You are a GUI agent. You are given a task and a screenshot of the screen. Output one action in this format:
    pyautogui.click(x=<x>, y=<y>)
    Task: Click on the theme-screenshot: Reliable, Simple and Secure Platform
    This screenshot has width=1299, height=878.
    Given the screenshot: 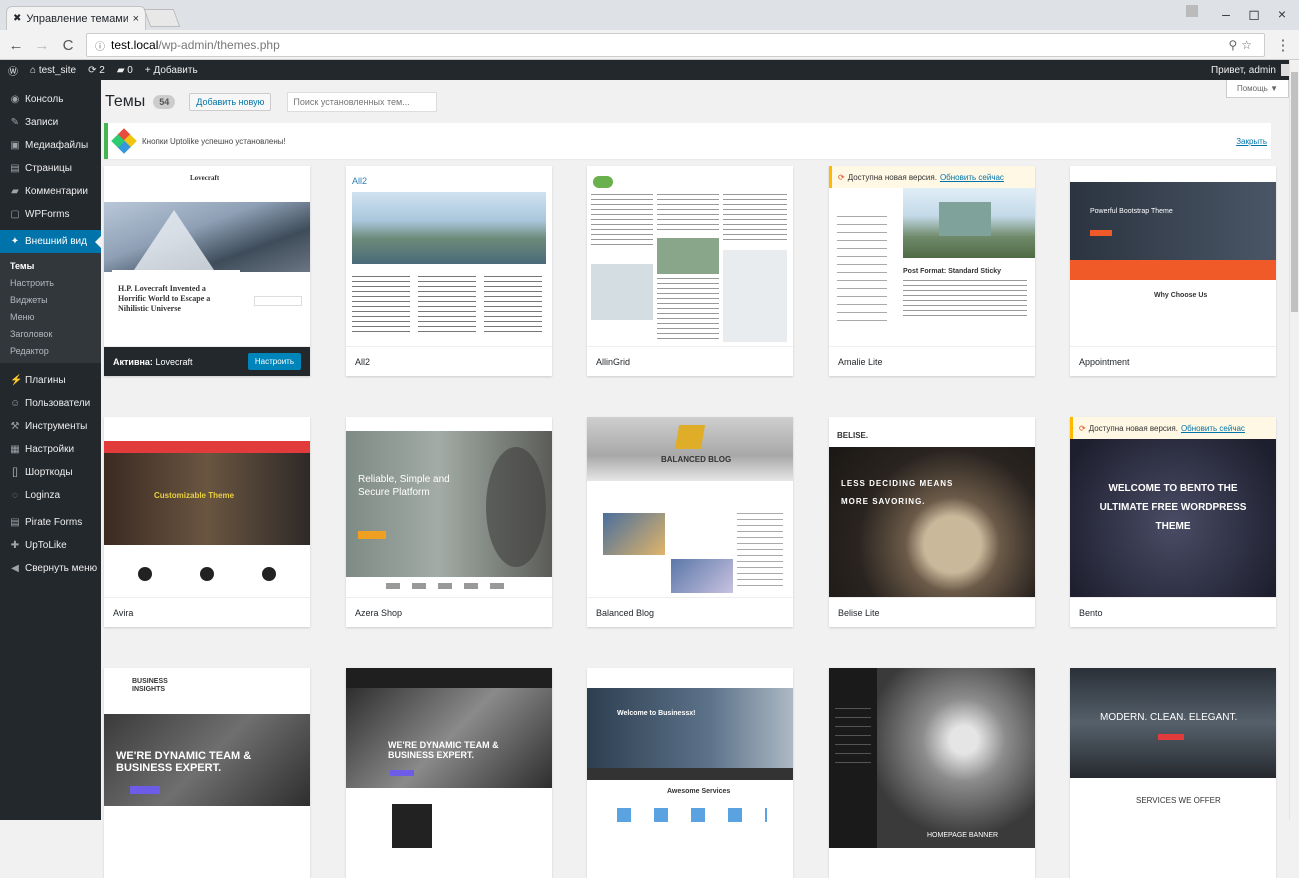 What is the action you would take?
    pyautogui.click(x=449, y=507)
    